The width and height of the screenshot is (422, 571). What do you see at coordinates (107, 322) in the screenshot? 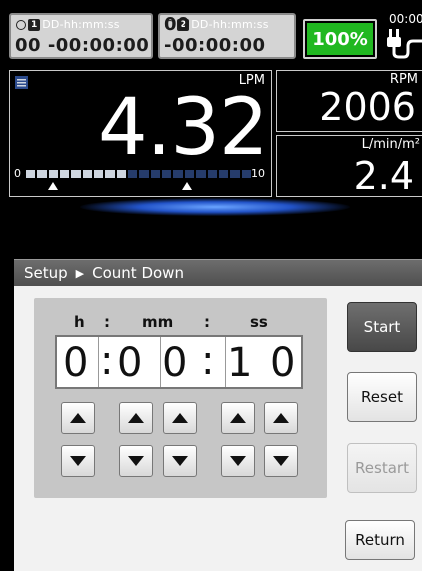
I see `header-colon-1: :` at bounding box center [107, 322].